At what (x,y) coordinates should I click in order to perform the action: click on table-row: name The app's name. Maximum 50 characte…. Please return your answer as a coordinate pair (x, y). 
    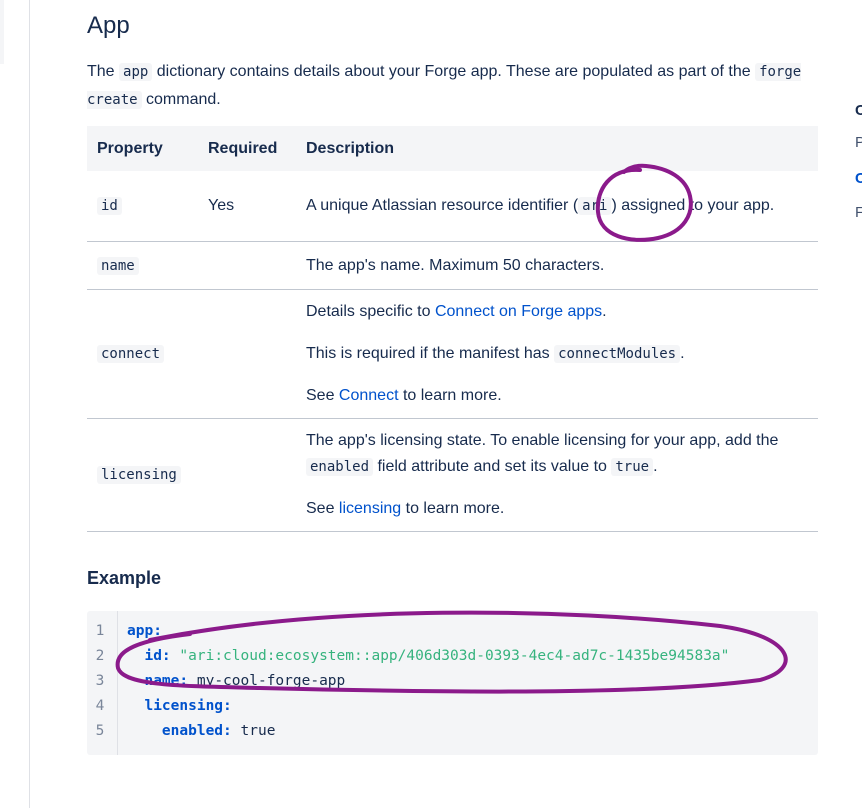
    Looking at the image, I should click on (452, 265).